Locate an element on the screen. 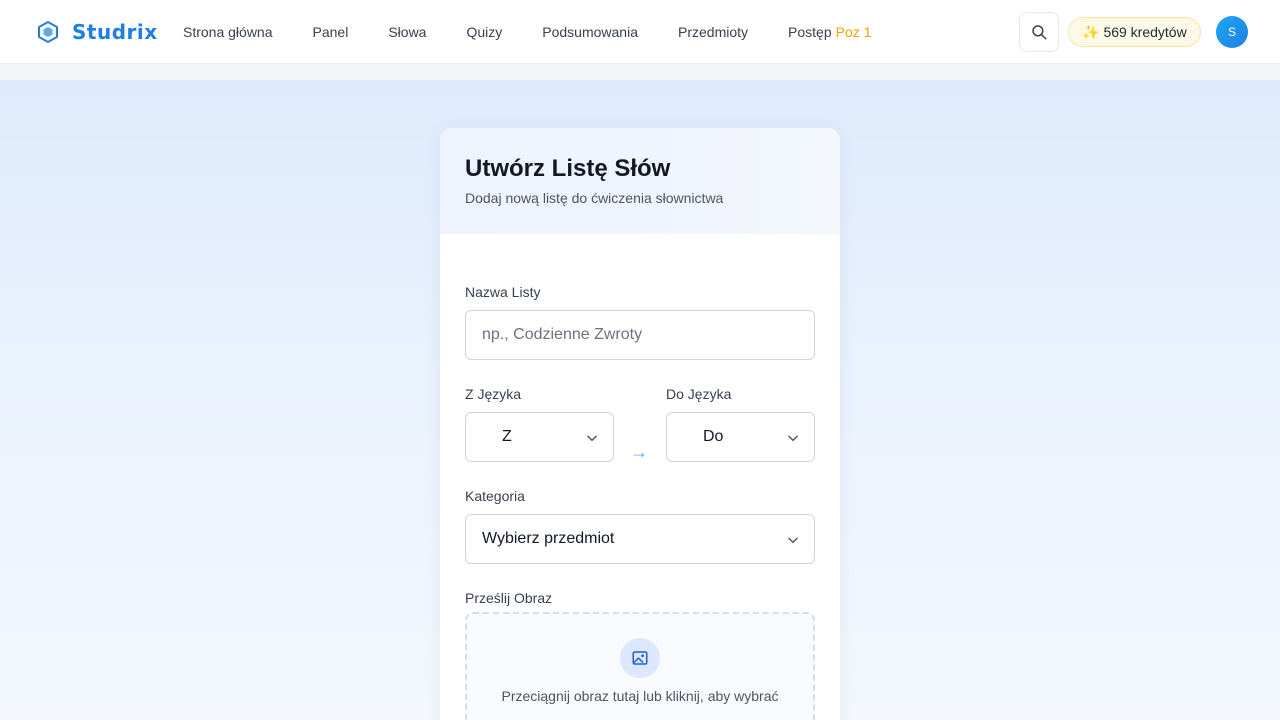 This screenshot has width=1280, height=720. list-name-input is located at coordinates (640, 335).